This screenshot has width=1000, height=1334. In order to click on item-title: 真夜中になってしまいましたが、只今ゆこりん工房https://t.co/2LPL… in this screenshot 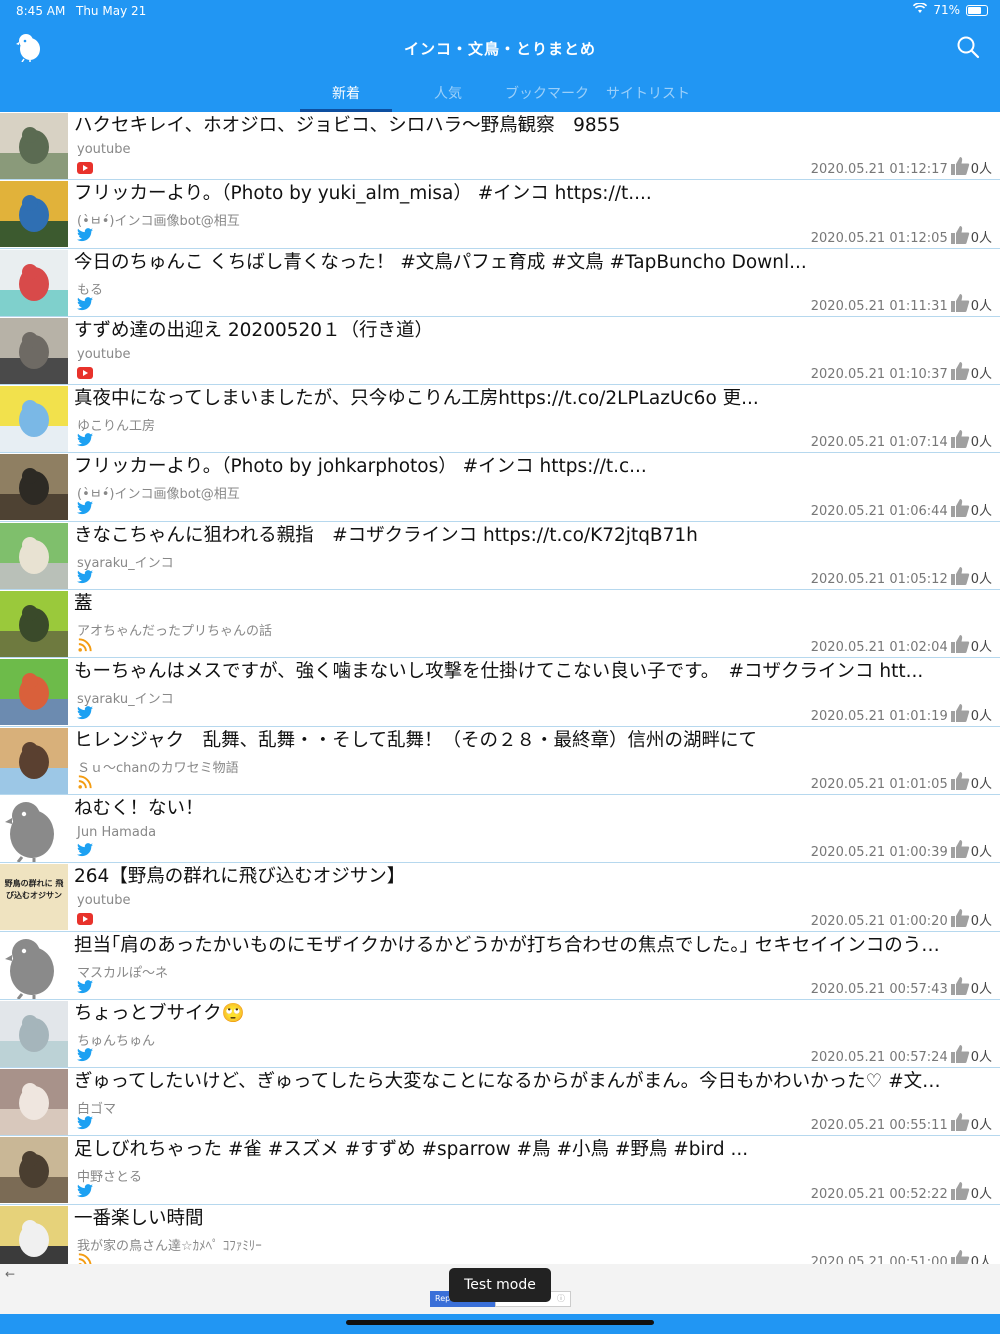, I will do `click(527, 399)`.